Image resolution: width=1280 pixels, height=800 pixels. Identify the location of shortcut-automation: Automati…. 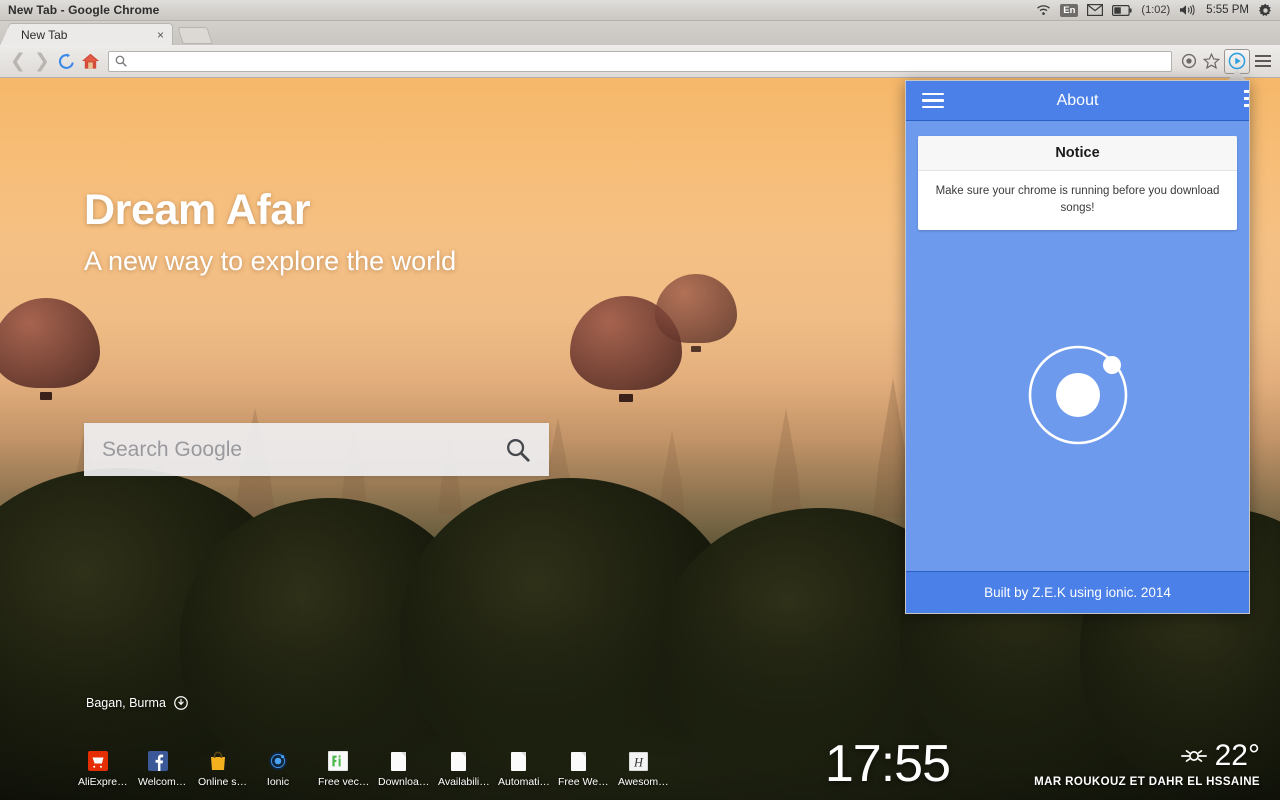
(524, 769).